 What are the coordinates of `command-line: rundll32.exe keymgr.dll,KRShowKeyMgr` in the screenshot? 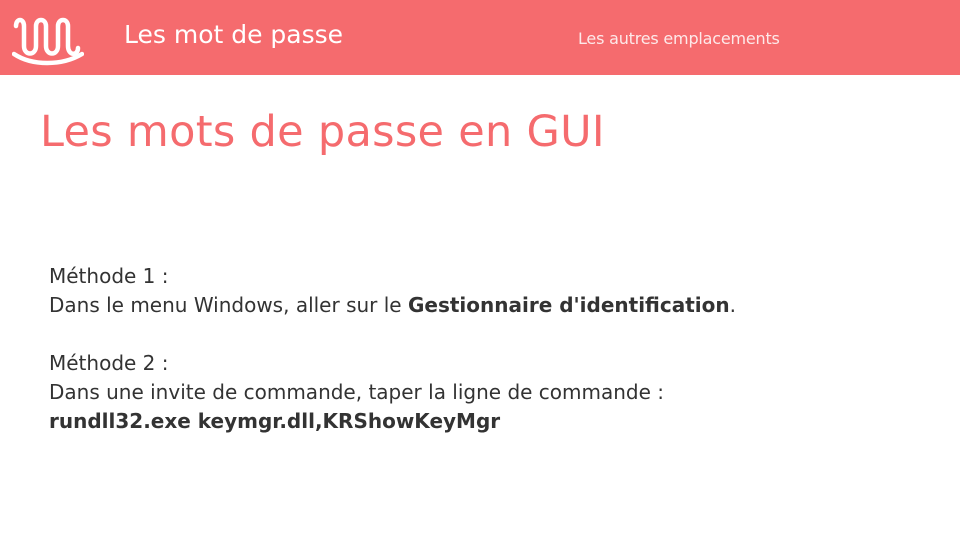 It's located at (275, 421).